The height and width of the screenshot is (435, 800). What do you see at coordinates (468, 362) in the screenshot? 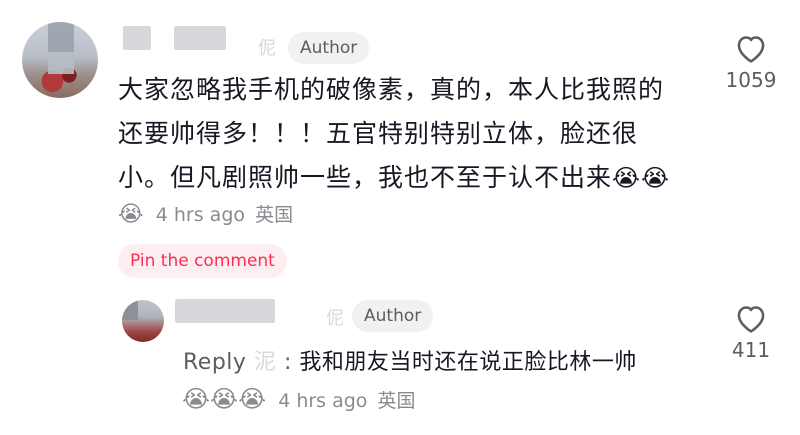
I see `reply-body: 我和朋友当时还在说正脸比林一帅` at bounding box center [468, 362].